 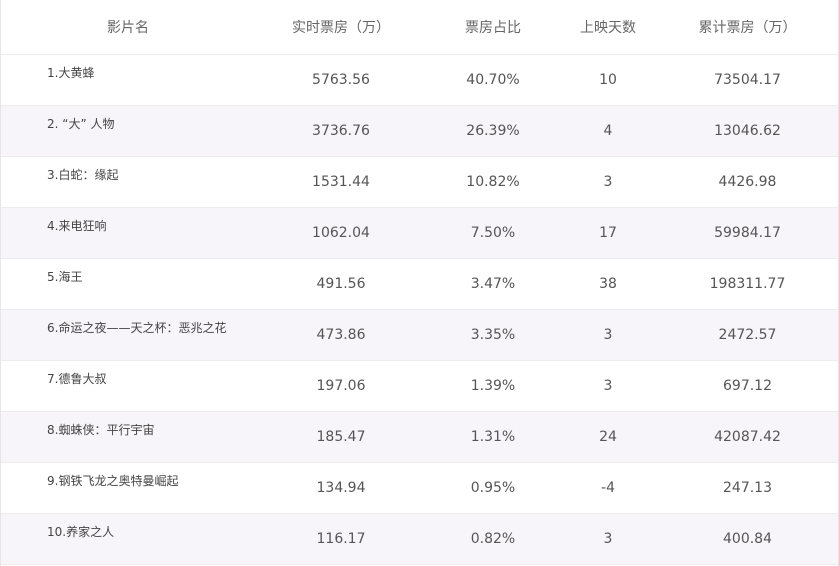 I want to click on movie-name-cell: 1.大黄蜂, so click(x=71, y=72).